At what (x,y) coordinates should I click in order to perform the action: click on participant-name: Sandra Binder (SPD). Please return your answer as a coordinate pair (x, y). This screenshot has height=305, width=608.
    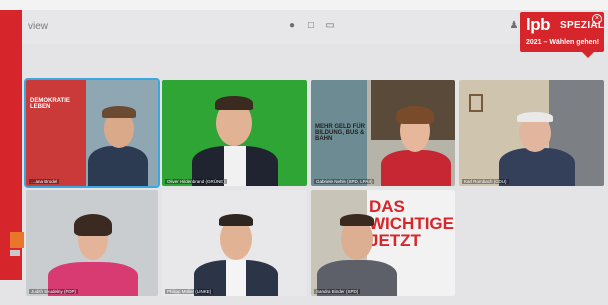
    Looking at the image, I should click on (337, 291).